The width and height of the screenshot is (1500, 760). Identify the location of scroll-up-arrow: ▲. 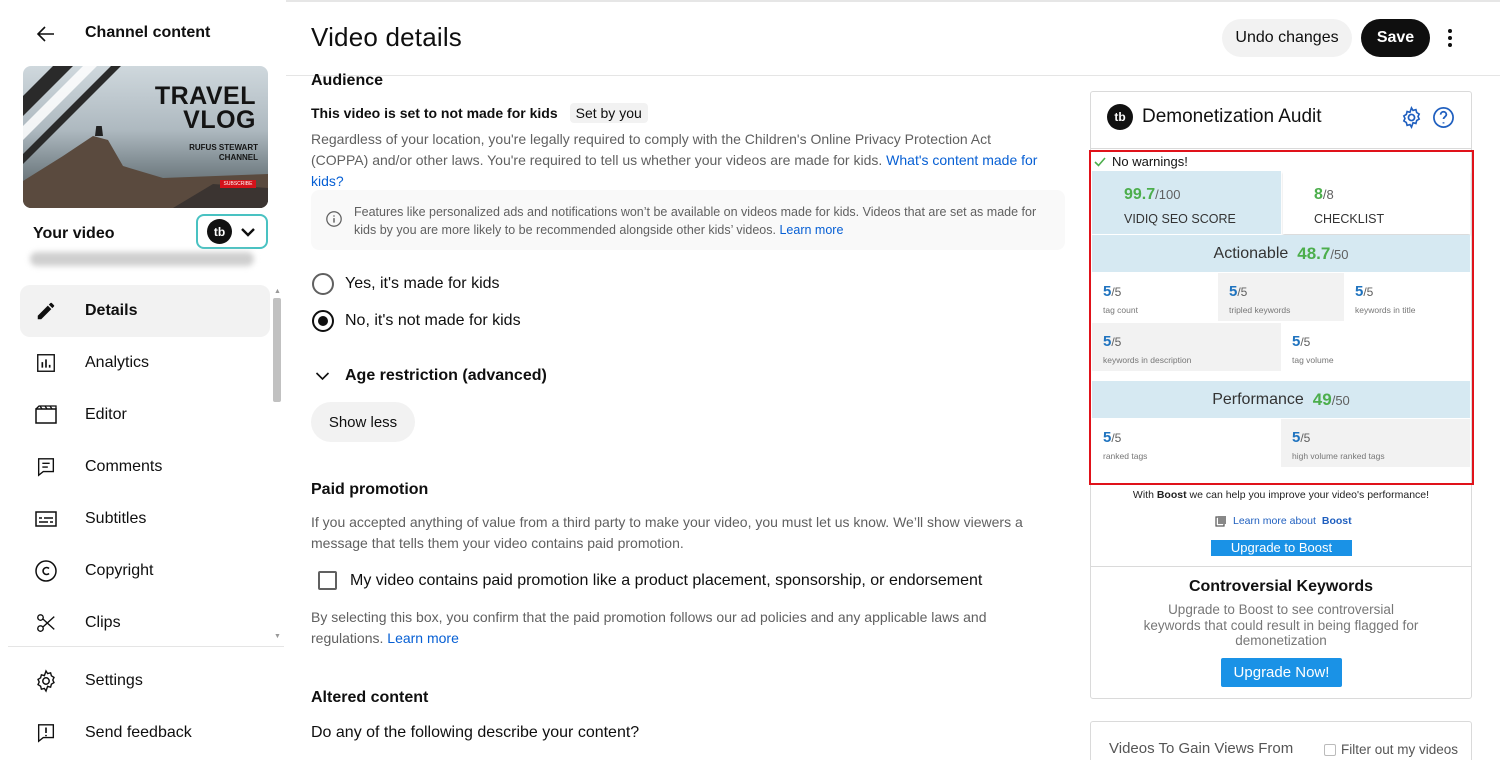
(277, 291).